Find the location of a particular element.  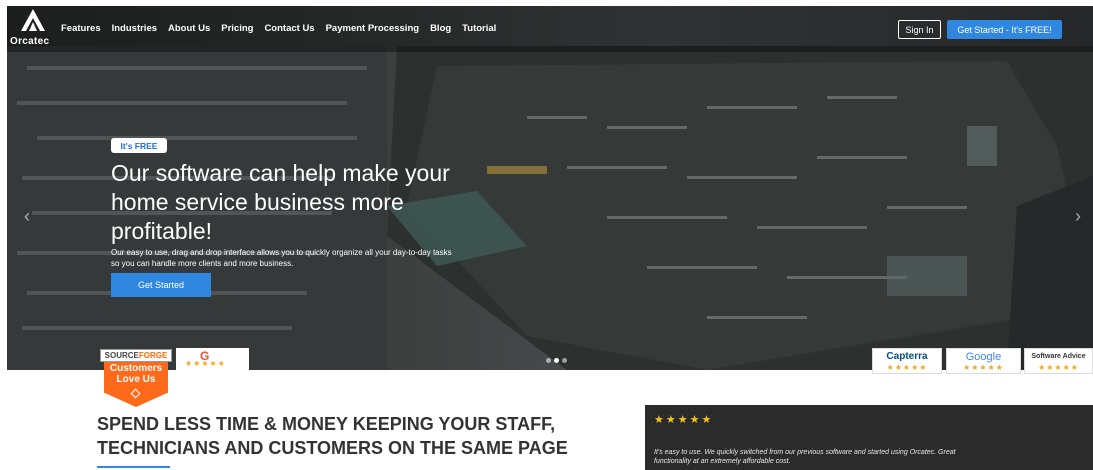

sourceforge-line2: Love Us is located at coordinates (136, 379).